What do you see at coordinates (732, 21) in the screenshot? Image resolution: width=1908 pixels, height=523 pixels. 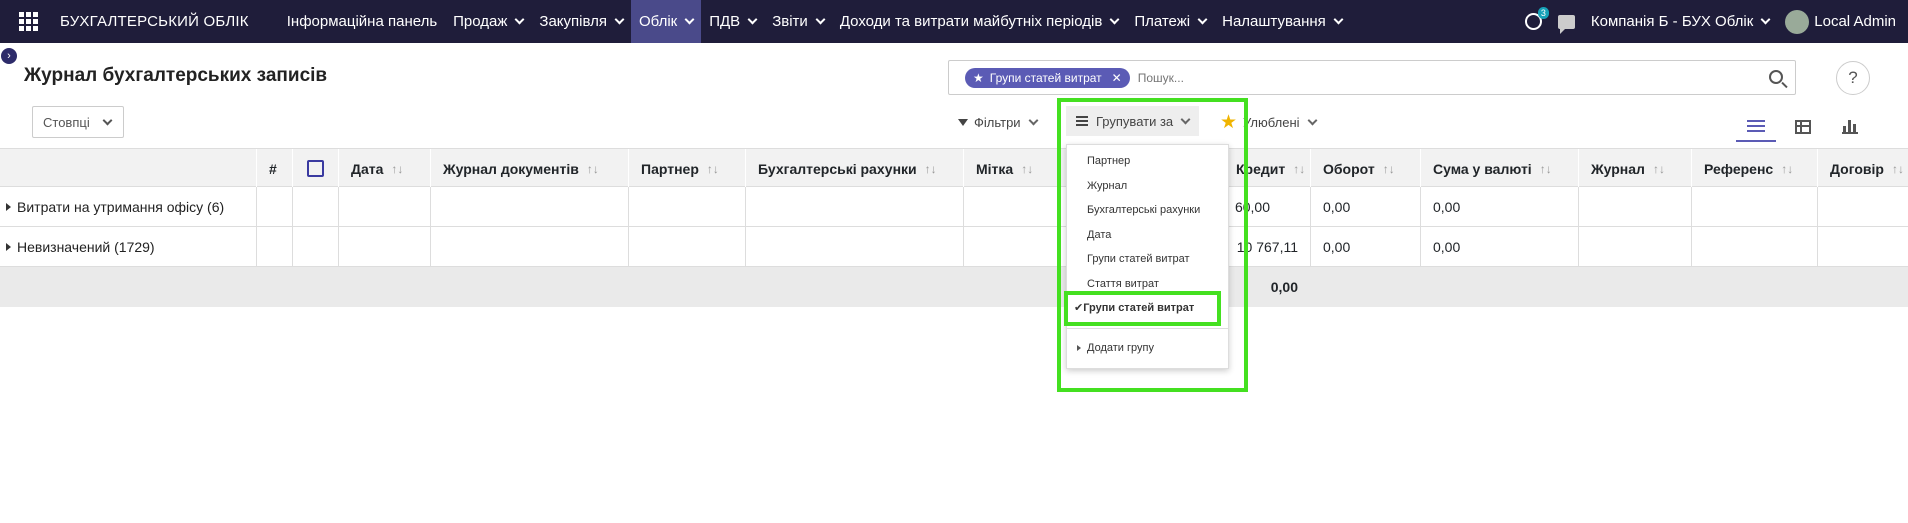 I see `menu-vat: ПДВ` at bounding box center [732, 21].